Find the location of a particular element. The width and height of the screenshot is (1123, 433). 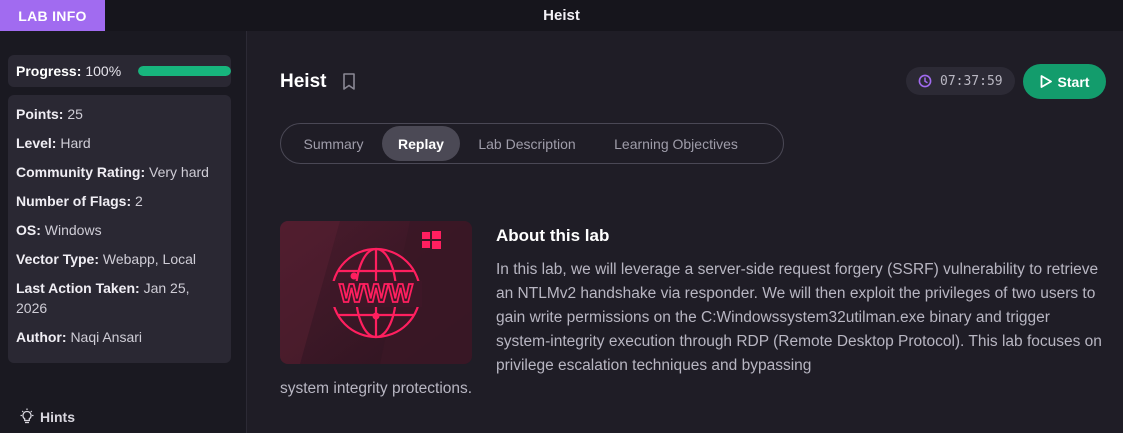

lightbulb-icon is located at coordinates (27, 416).